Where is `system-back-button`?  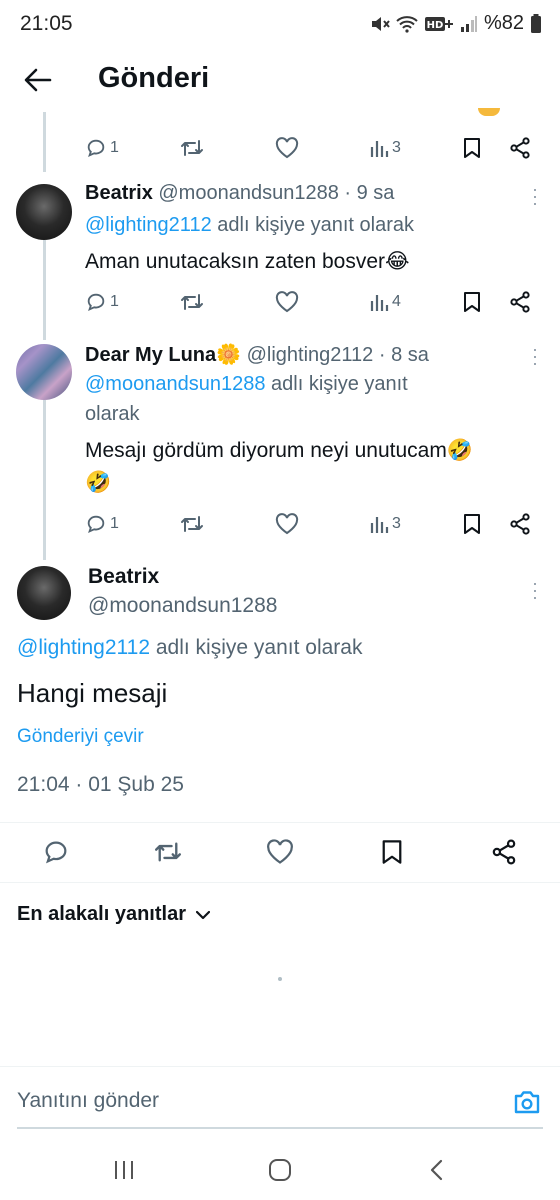
system-back-button is located at coordinates (436, 1170).